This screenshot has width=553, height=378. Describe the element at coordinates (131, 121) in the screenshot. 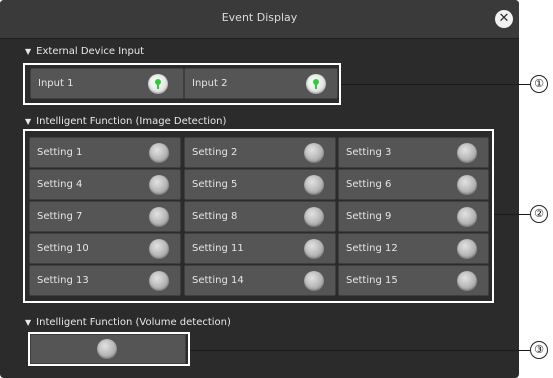

I see `section-label-text: Intelligent Function (Image Detection)` at that location.